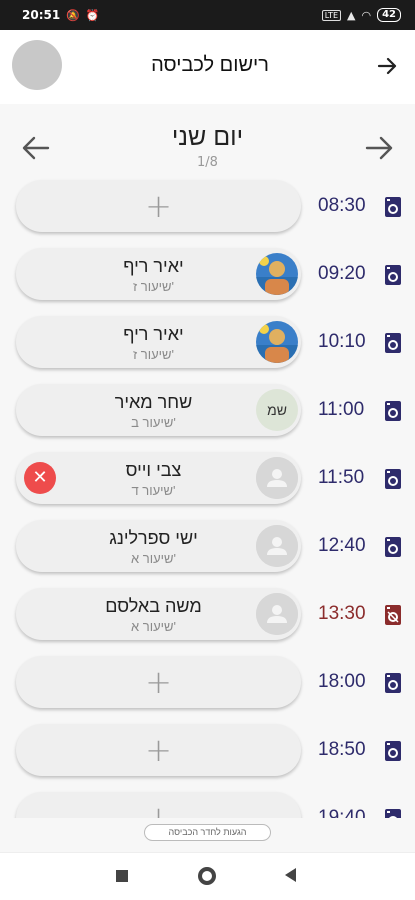 Image resolution: width=415 pixels, height=900 pixels. Describe the element at coordinates (153, 402) in the screenshot. I see `booking-name: שחר מאיר` at that location.